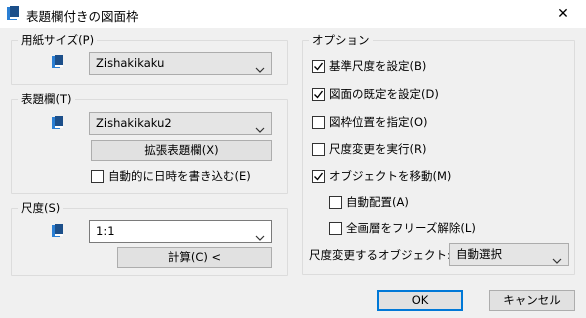  What do you see at coordinates (194, 257) in the screenshot?
I see `calculate-scale-button: 計算(C) <` at bounding box center [194, 257].